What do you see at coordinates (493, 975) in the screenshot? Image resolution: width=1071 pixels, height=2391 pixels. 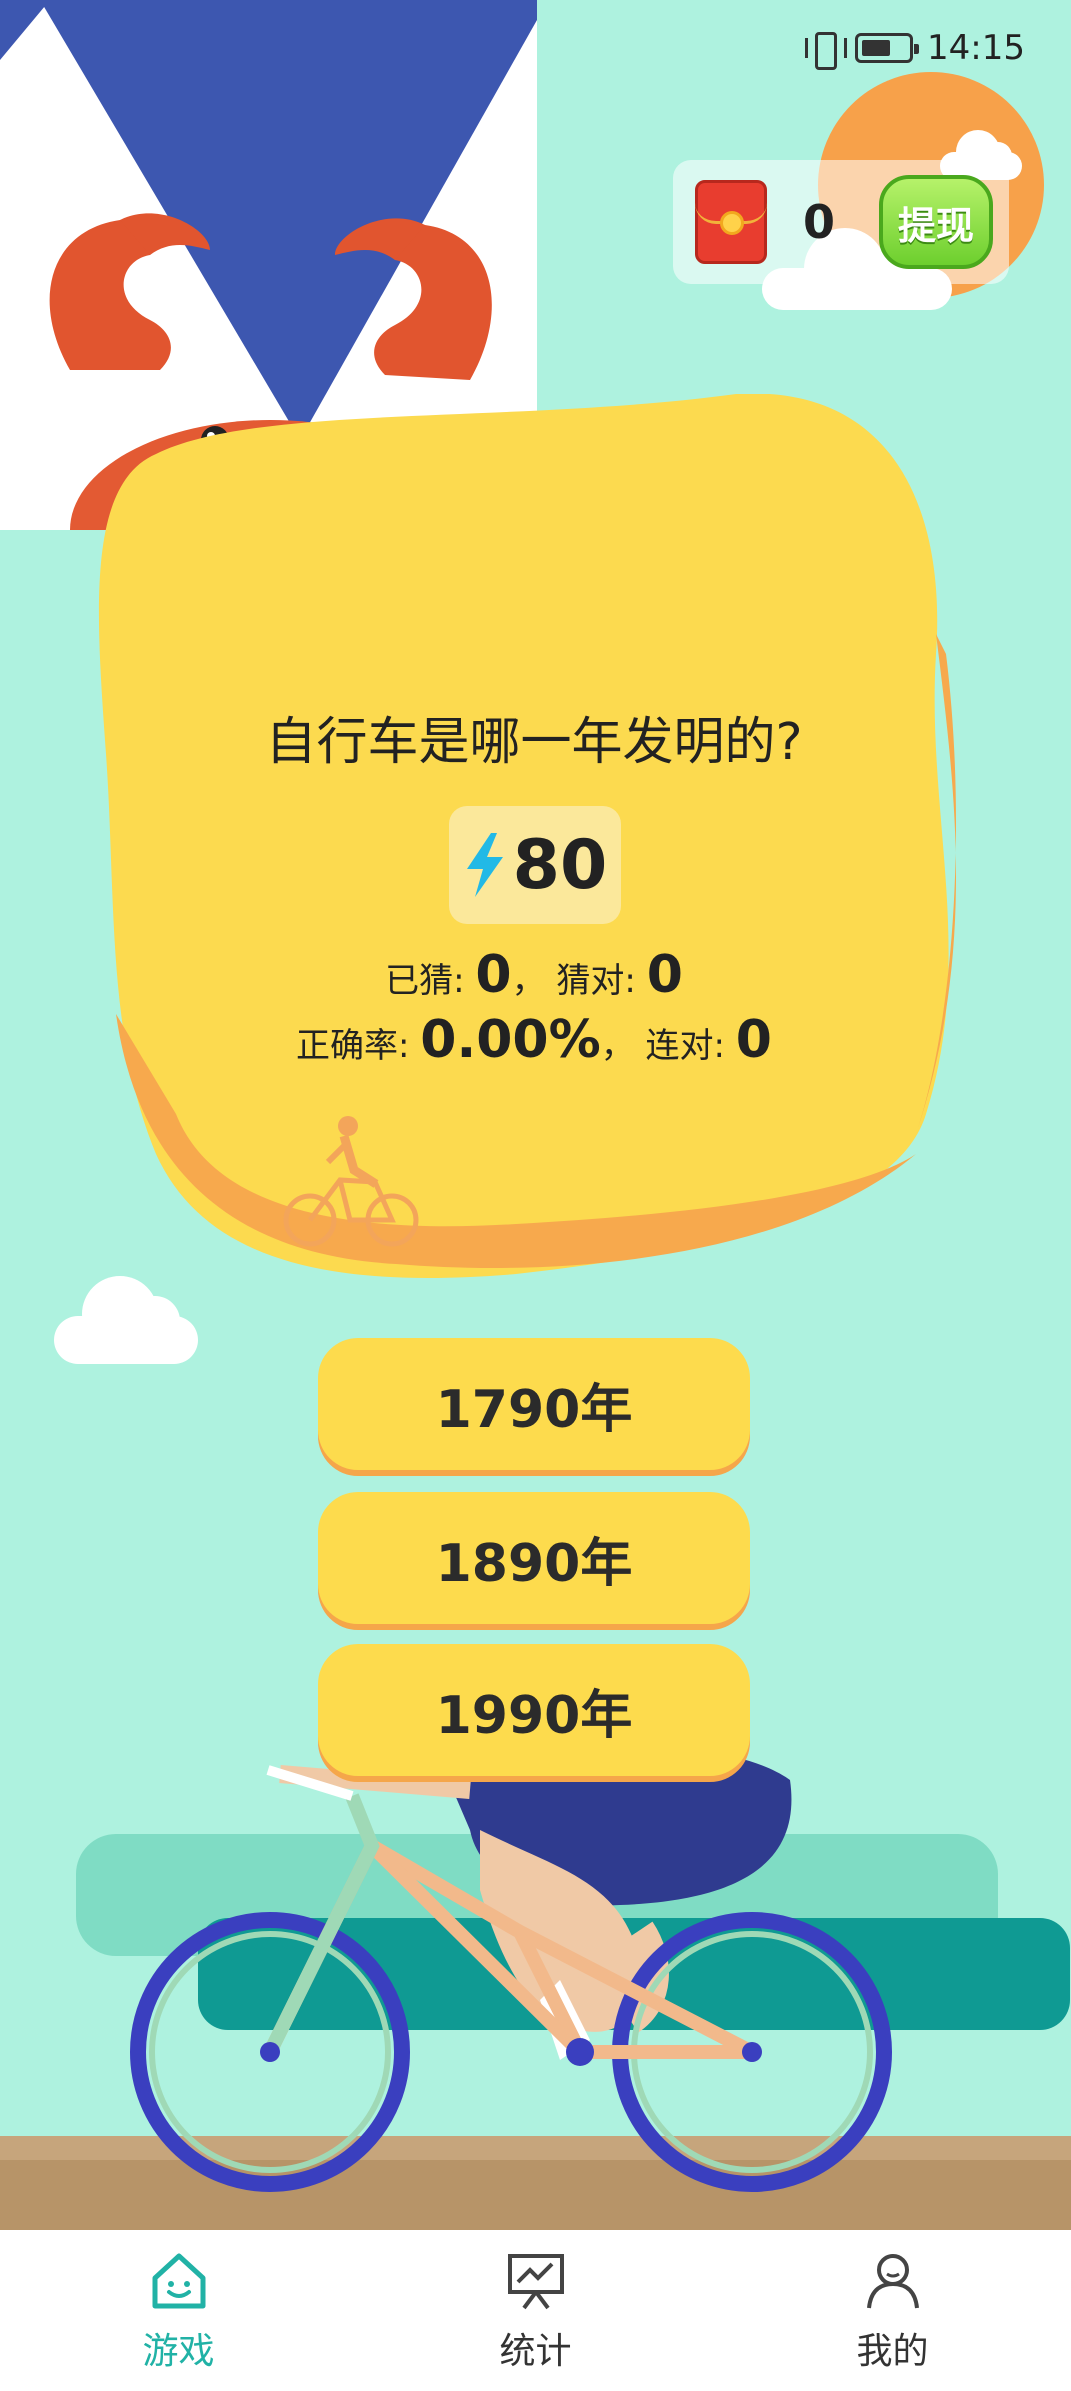 I see `guessed-value: 0` at bounding box center [493, 975].